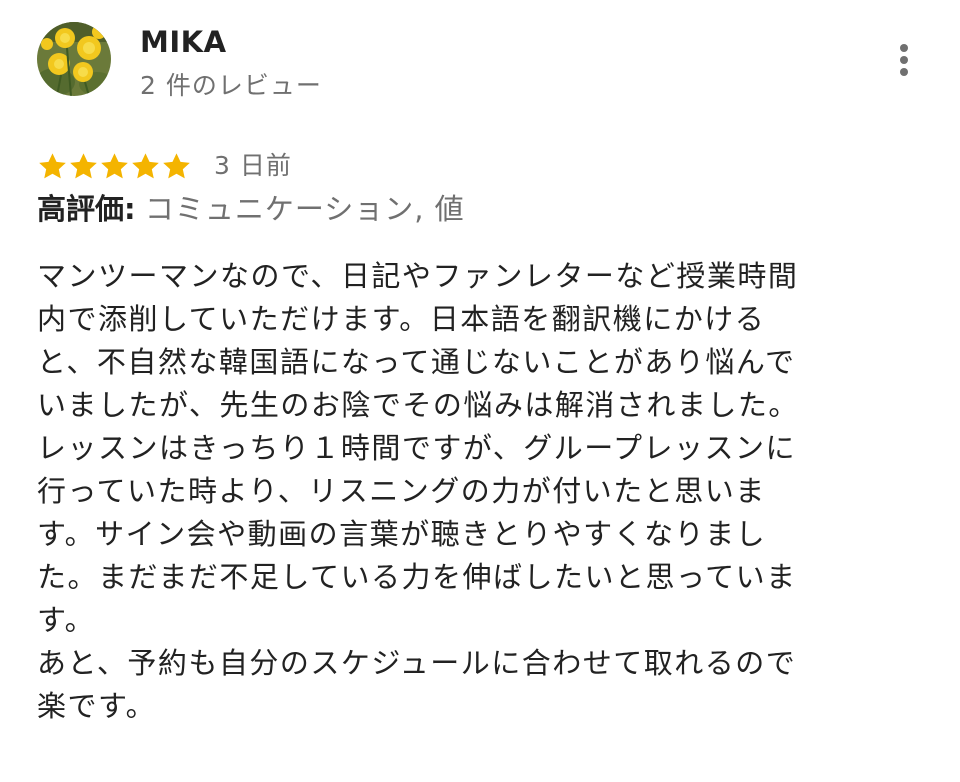 This screenshot has height=782, width=960. I want to click on avatar, so click(74, 59).